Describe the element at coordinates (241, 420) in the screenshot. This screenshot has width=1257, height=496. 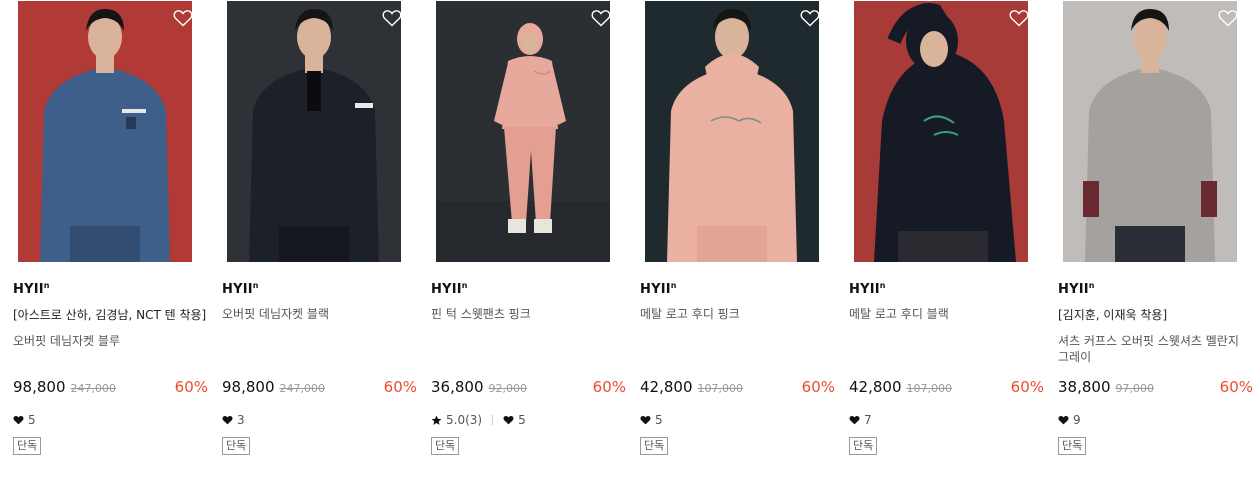
I see `likes-count: 3` at that location.